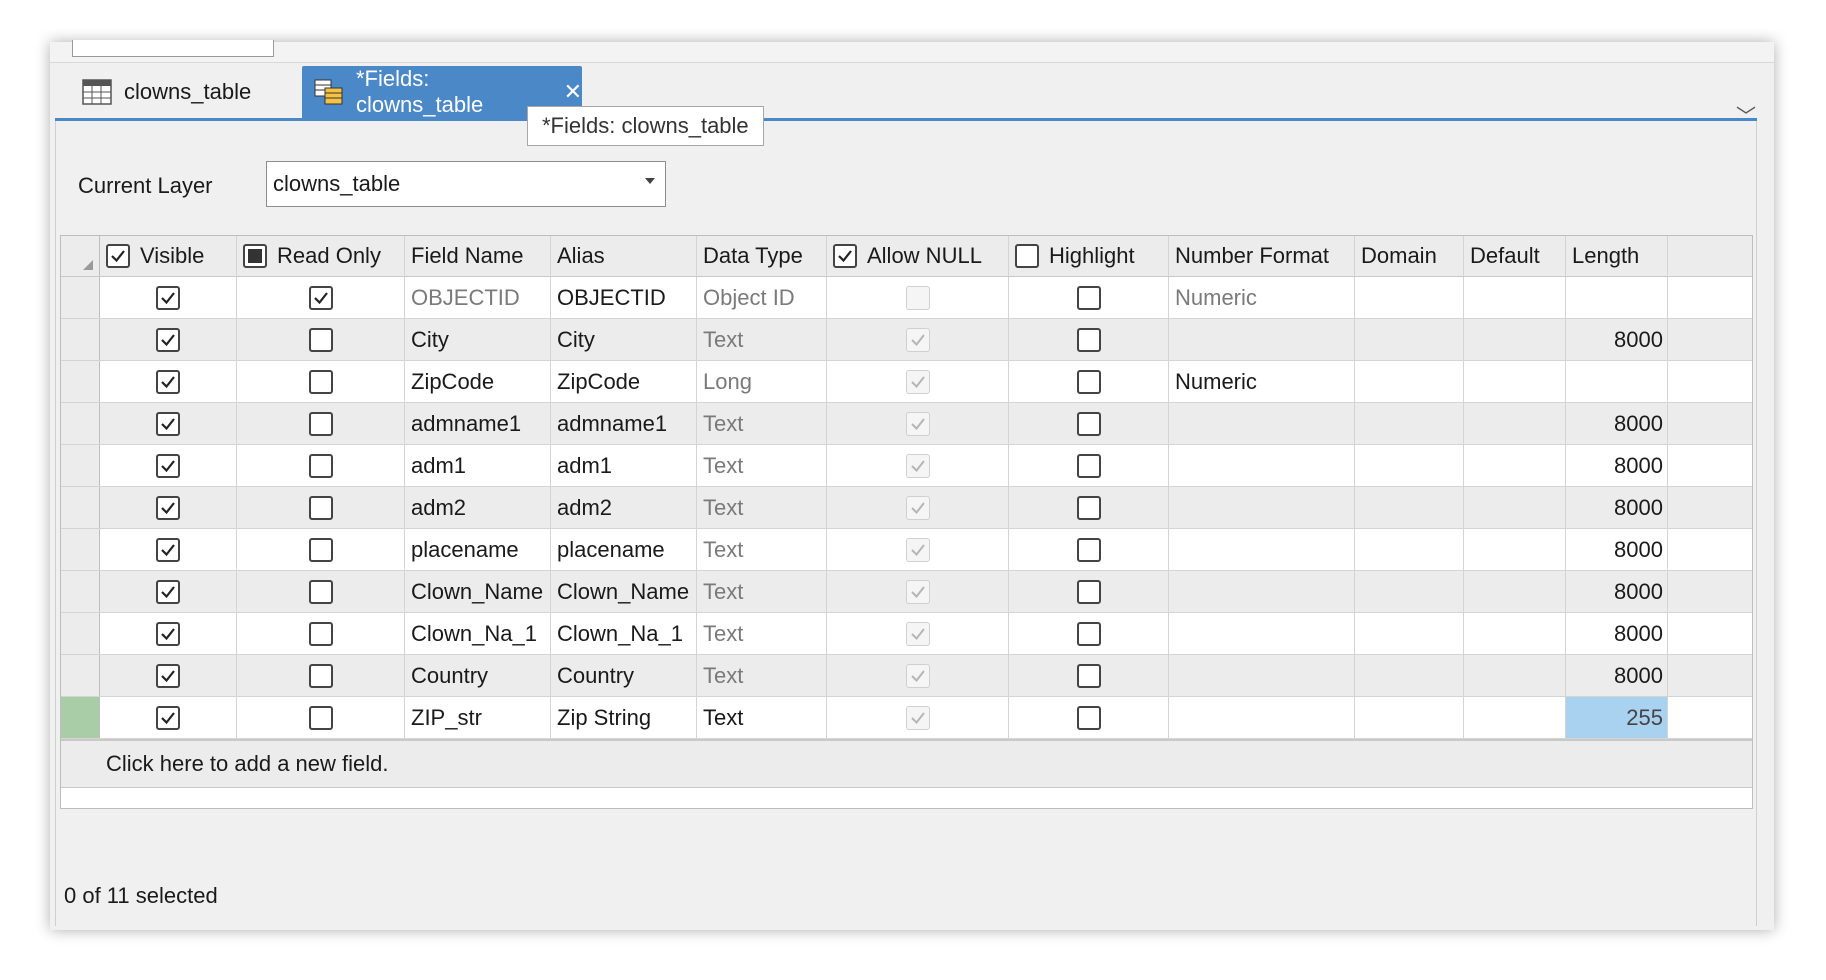 This screenshot has width=1826, height=980. Describe the element at coordinates (624, 297) in the screenshot. I see `cell-alias: OBJECTID` at that location.